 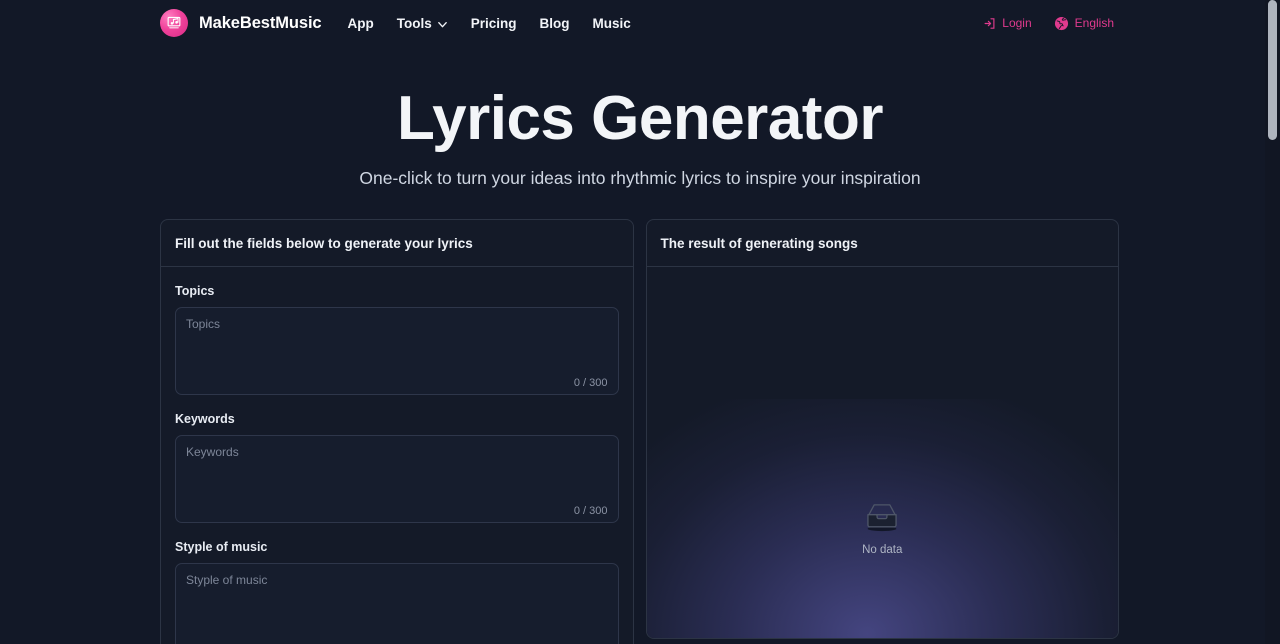 I want to click on page-scrollbar-thumb, so click(x=1272, y=70).